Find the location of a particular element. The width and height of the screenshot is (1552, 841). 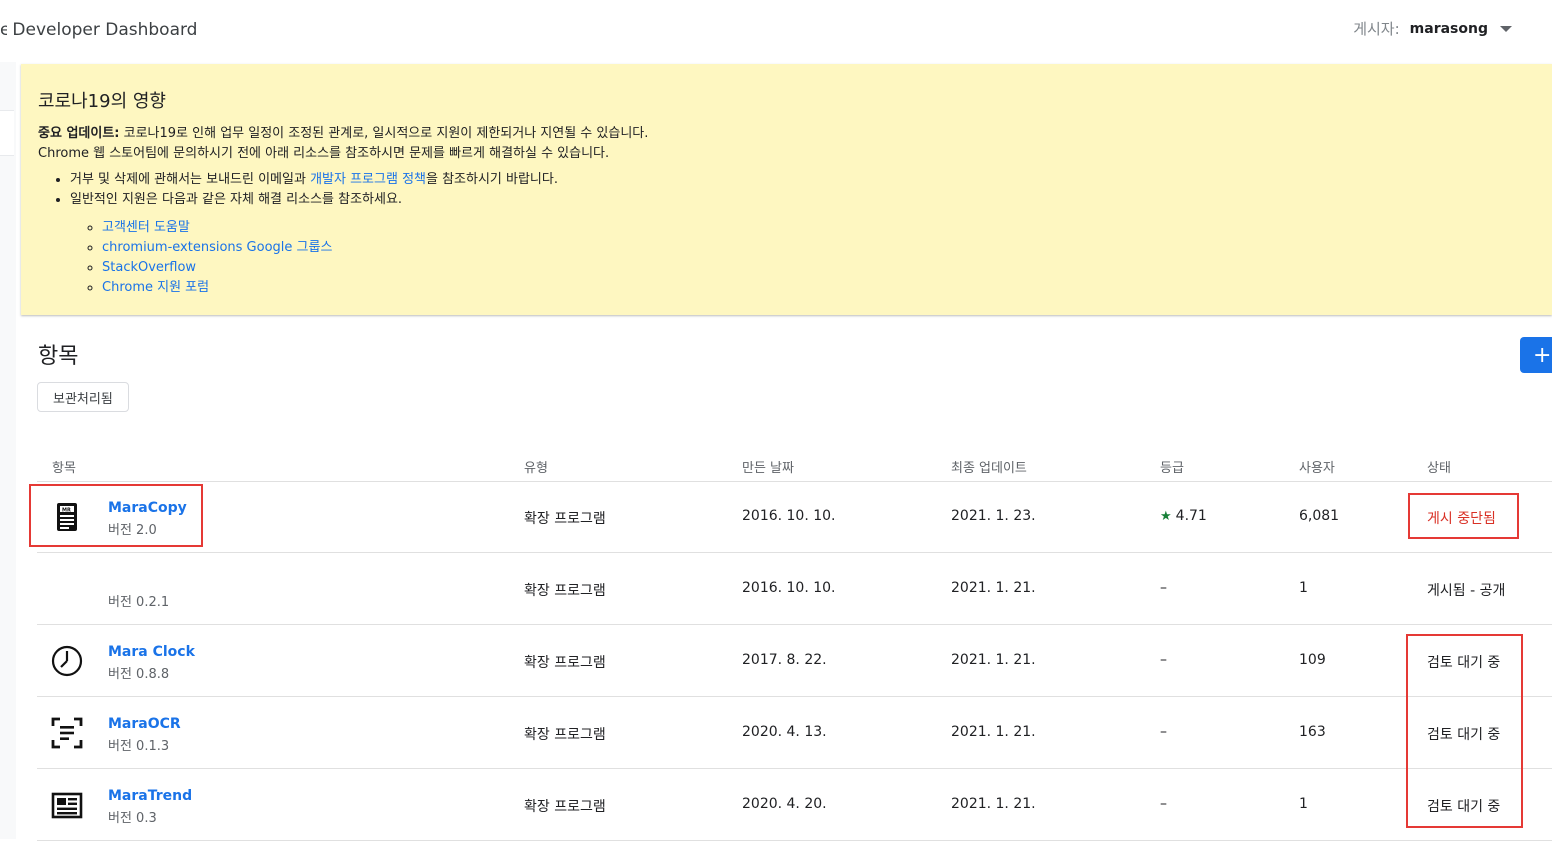

newspaper-icon is located at coordinates (67, 805).